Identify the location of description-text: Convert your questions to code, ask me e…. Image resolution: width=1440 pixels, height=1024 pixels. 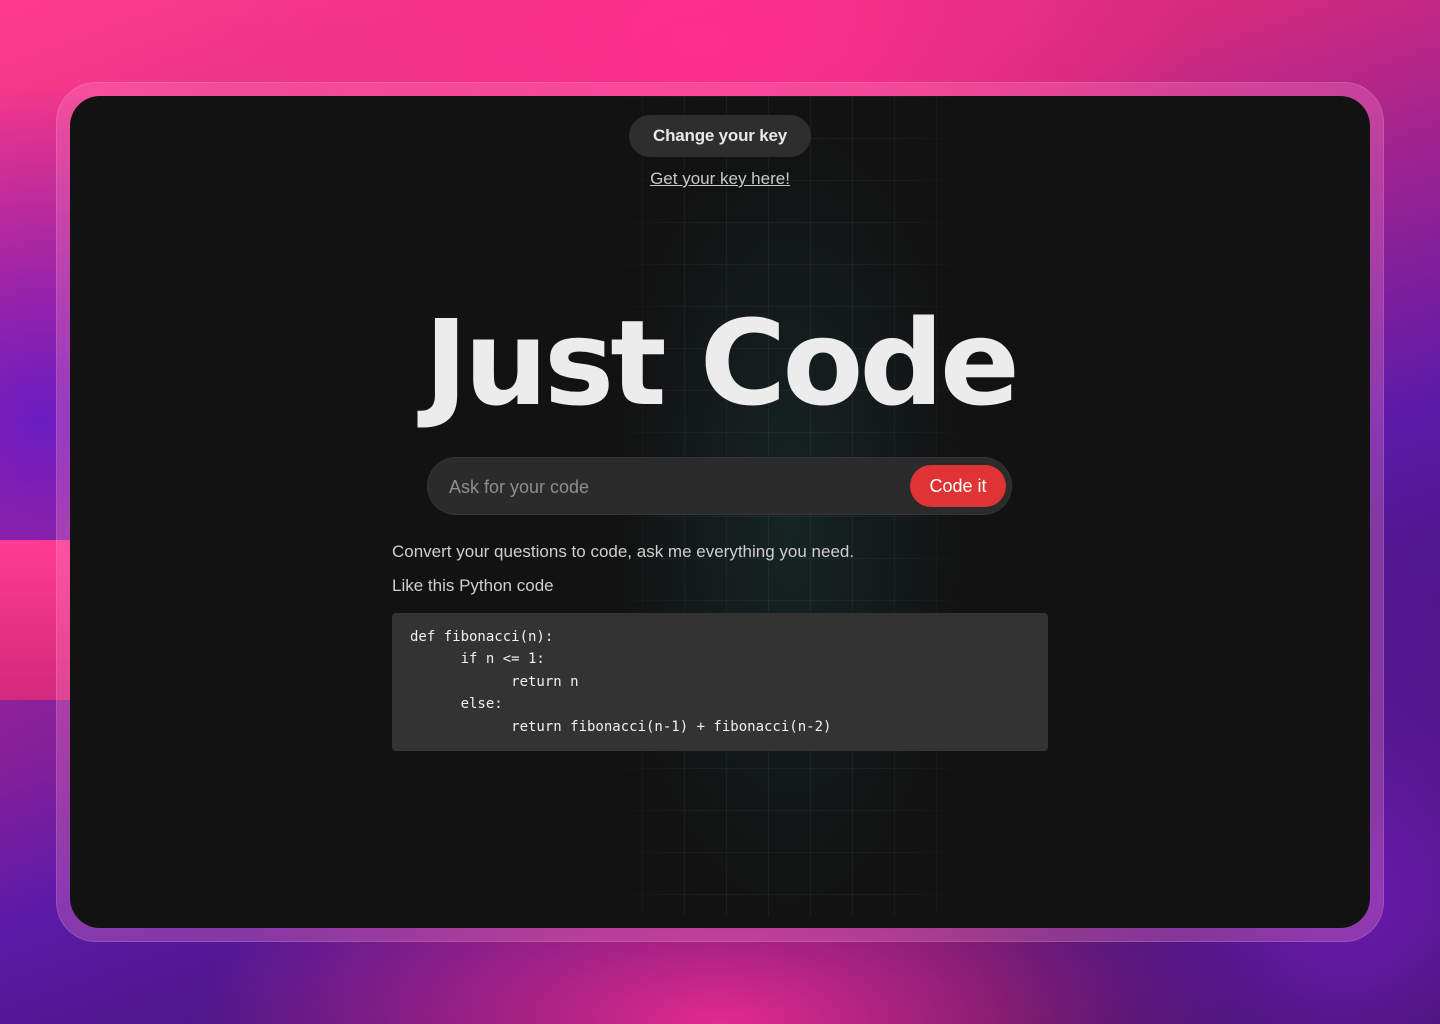
(623, 551).